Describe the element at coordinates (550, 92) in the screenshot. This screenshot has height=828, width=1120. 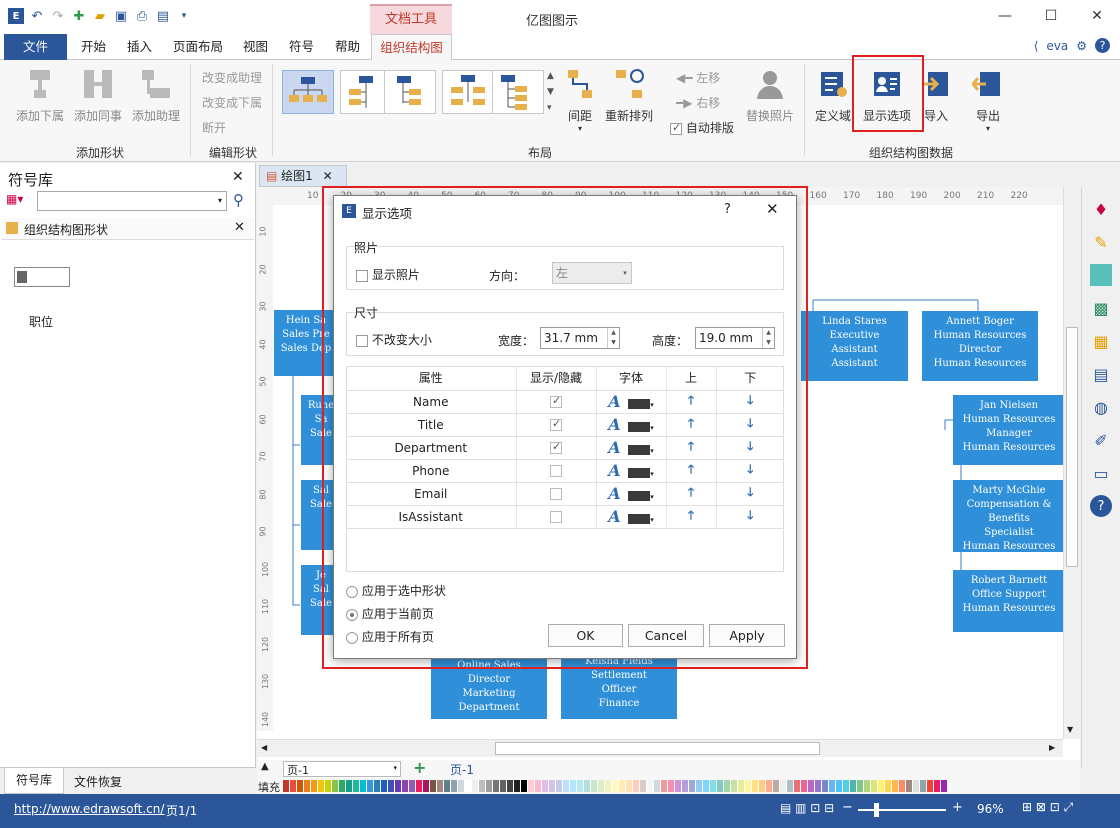
I see `layout-gallery-scroll: ▲ ▼ ▾` at that location.